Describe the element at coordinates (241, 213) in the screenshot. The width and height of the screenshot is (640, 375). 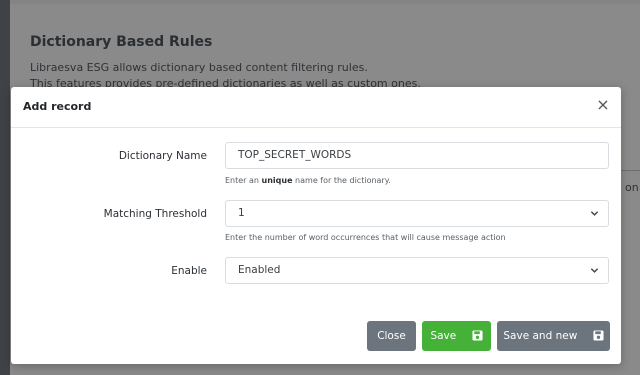
I see `matching-threshold-value: 1` at that location.